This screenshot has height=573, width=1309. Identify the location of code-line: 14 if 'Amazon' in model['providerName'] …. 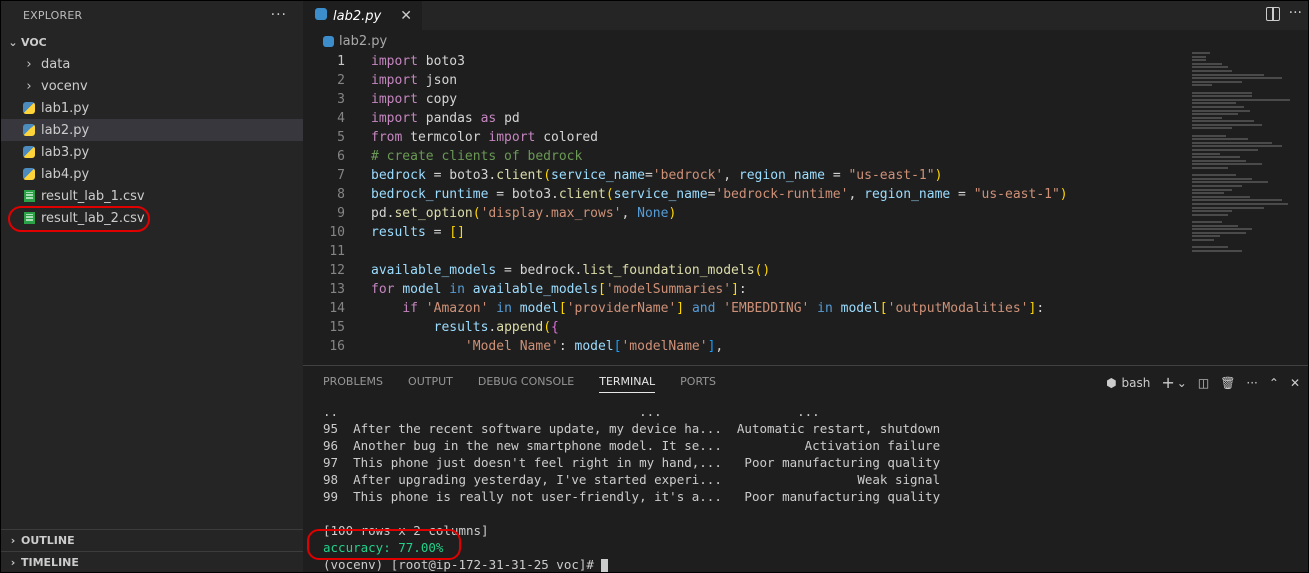
(743, 308).